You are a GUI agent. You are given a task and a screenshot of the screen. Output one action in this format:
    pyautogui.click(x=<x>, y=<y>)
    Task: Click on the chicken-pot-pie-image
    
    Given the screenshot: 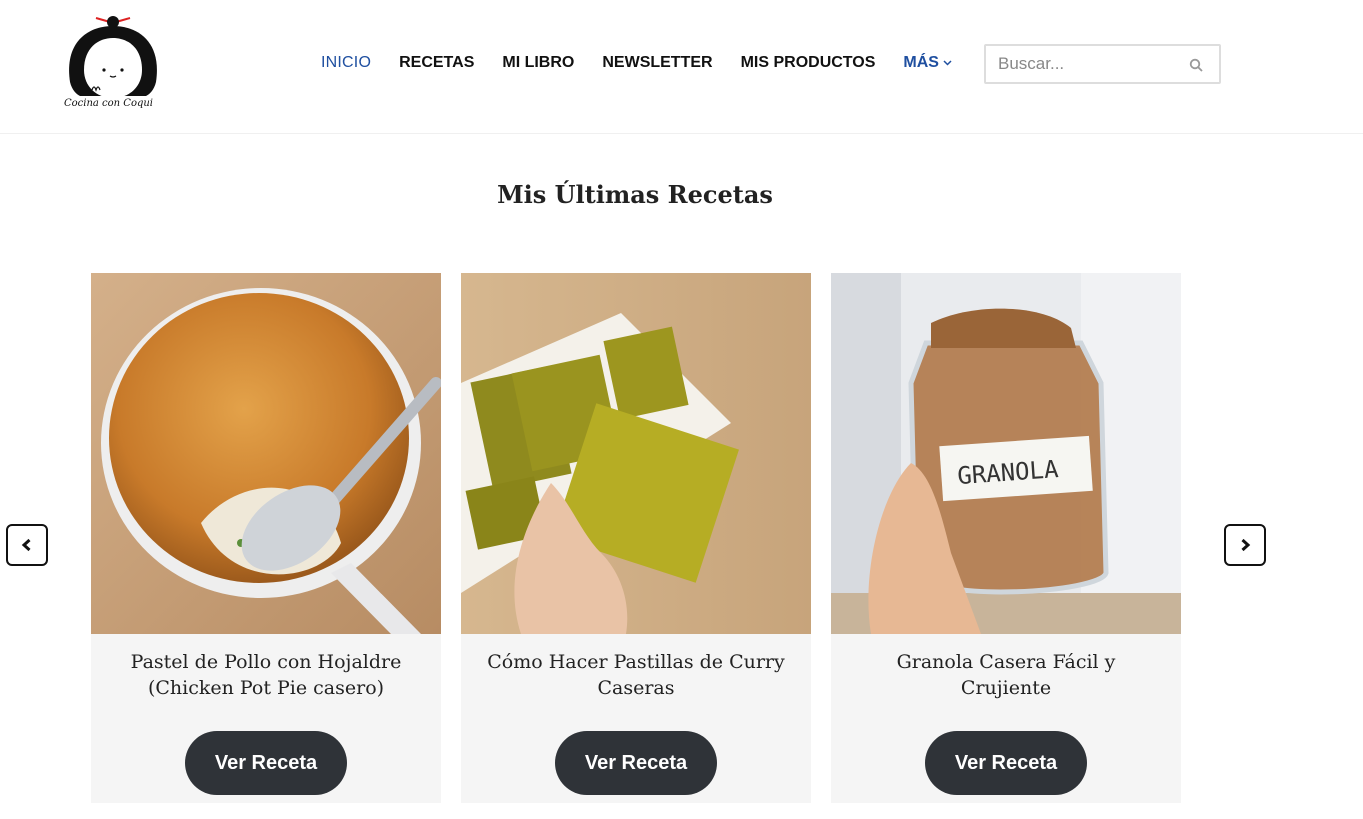 What is the action you would take?
    pyautogui.click(x=266, y=453)
    